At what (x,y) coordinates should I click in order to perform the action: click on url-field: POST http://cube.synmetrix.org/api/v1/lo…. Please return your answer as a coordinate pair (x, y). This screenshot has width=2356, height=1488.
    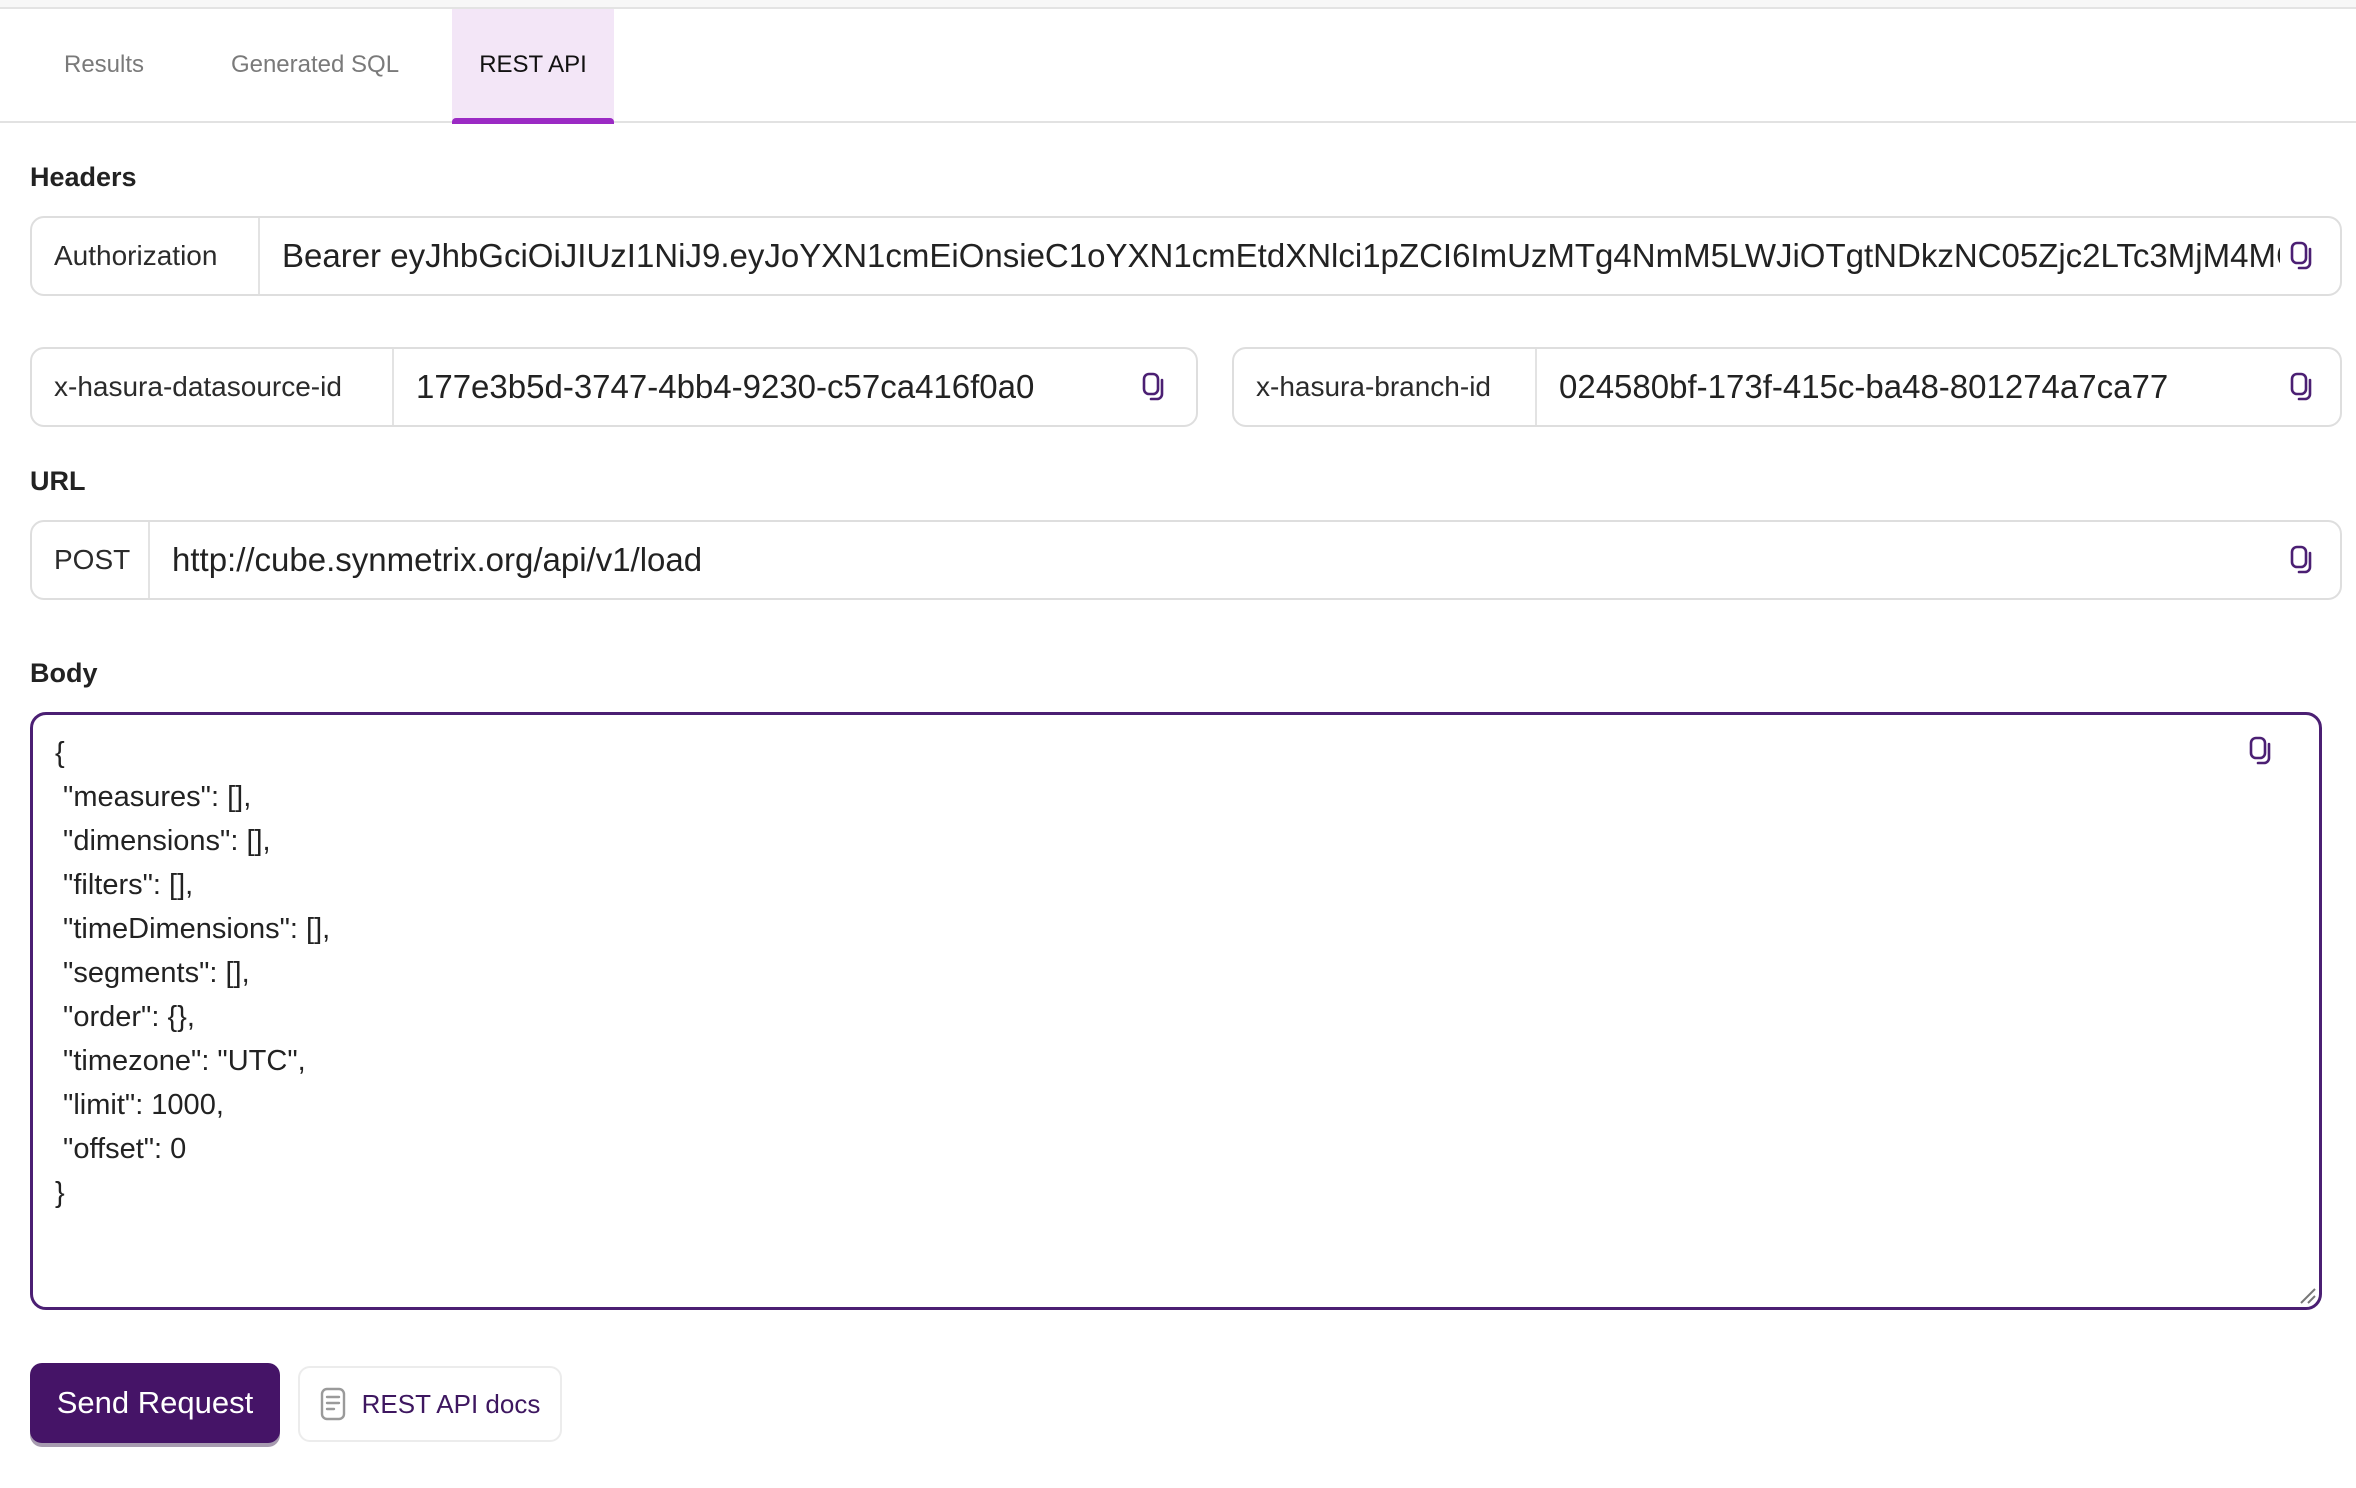
    Looking at the image, I should click on (1186, 560).